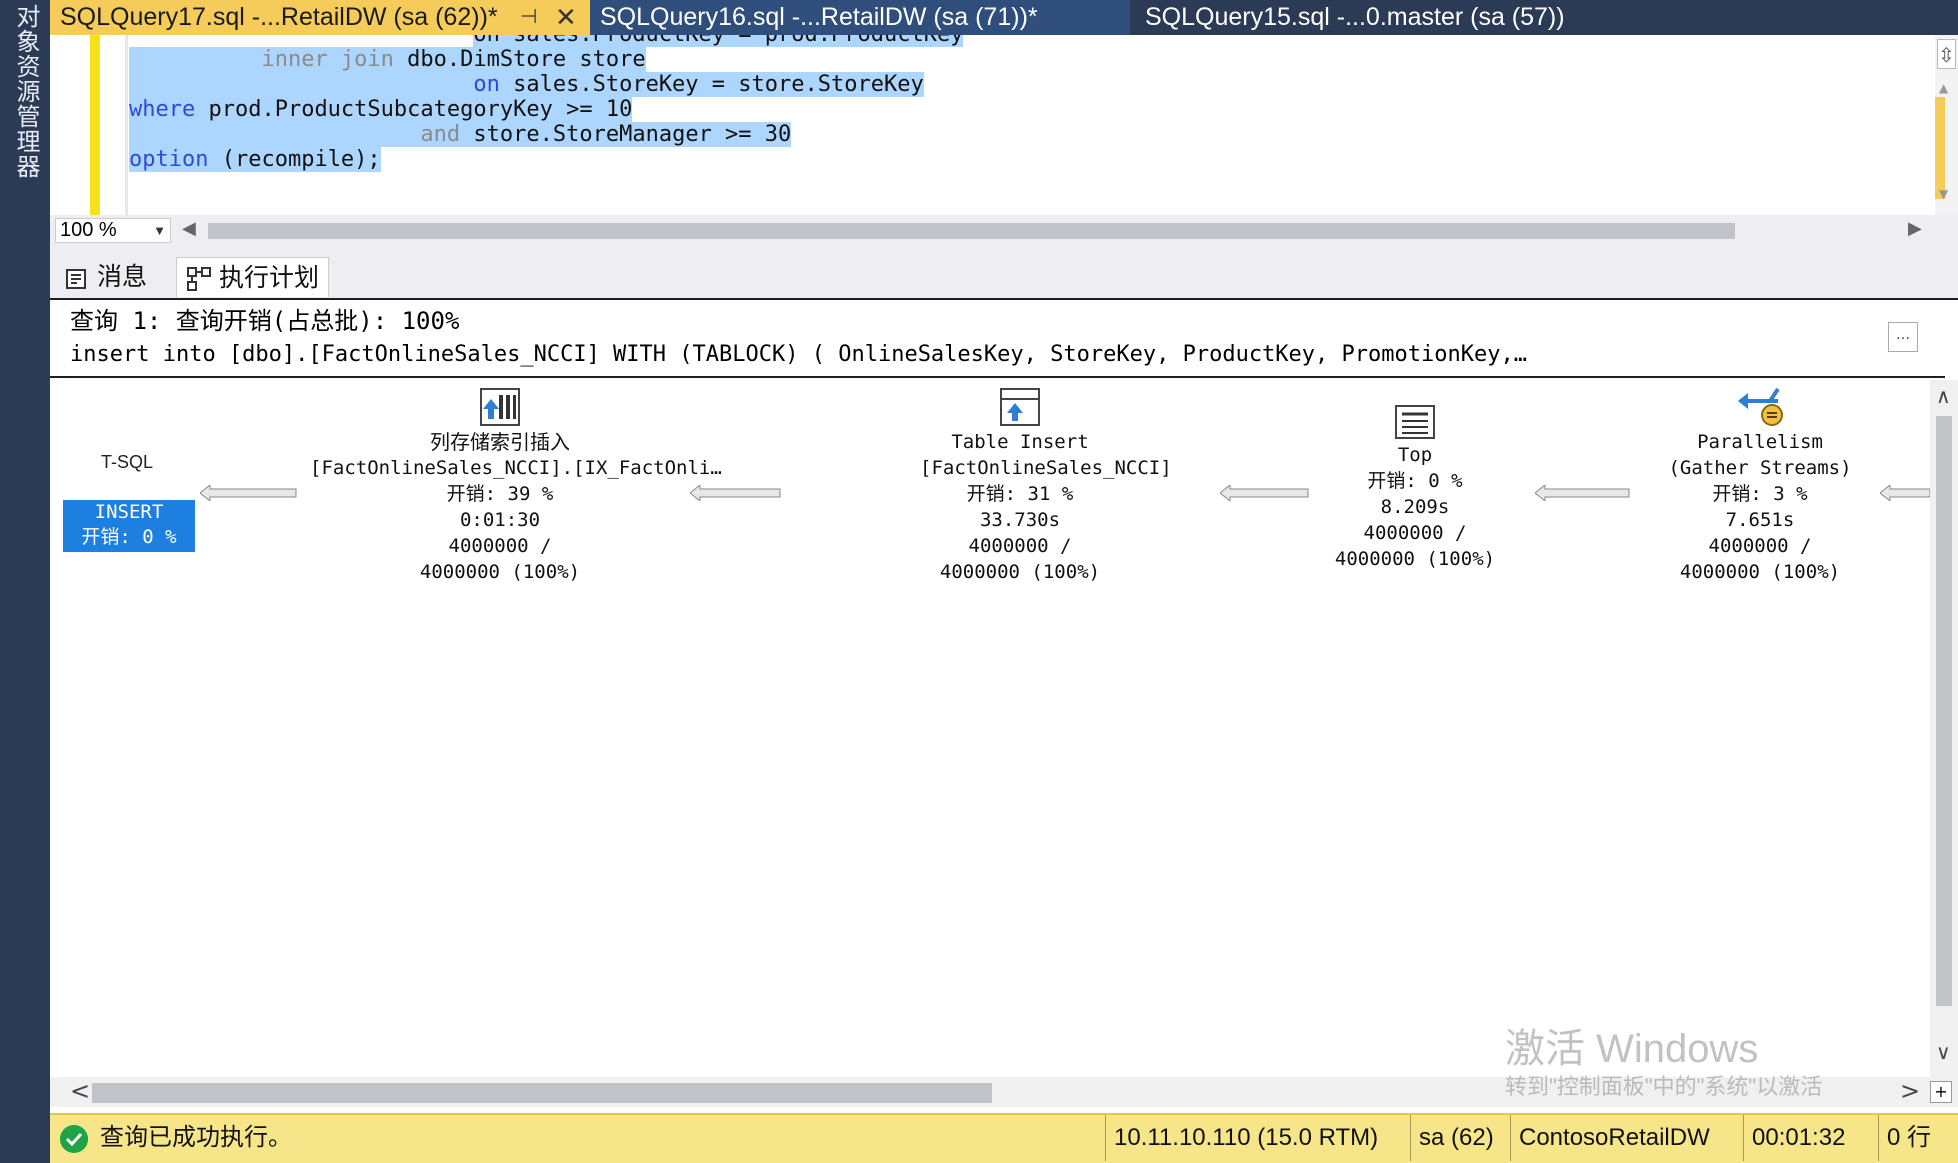  I want to click on tab-label: SQLQuery17.sql -...RetailDW (sa (62))*, so click(279, 17).